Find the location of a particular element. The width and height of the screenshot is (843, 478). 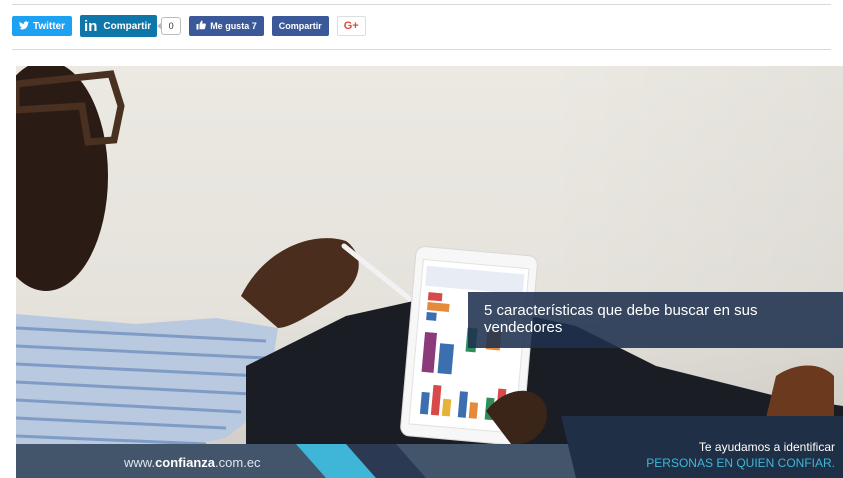

slogan-line-1: Te ayudamos a identificar is located at coordinates (766, 447).